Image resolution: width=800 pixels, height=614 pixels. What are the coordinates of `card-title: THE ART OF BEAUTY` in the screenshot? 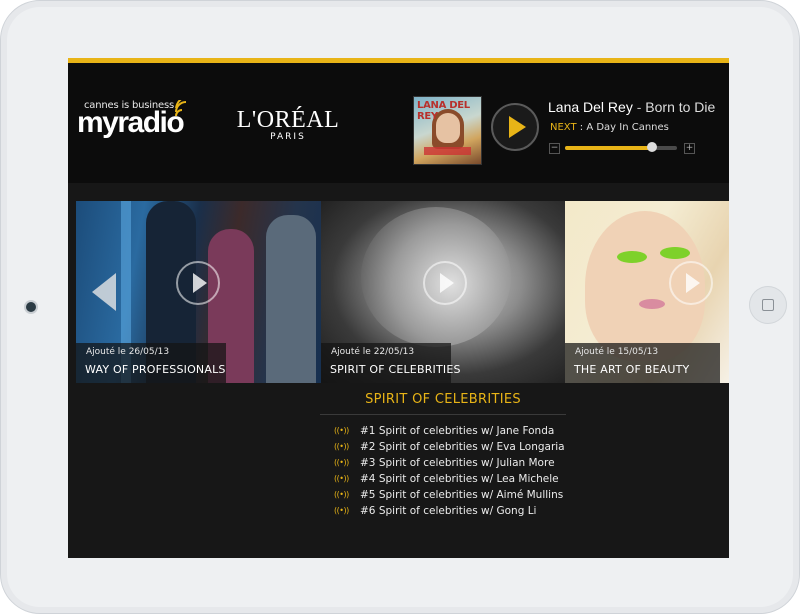 It's located at (632, 369).